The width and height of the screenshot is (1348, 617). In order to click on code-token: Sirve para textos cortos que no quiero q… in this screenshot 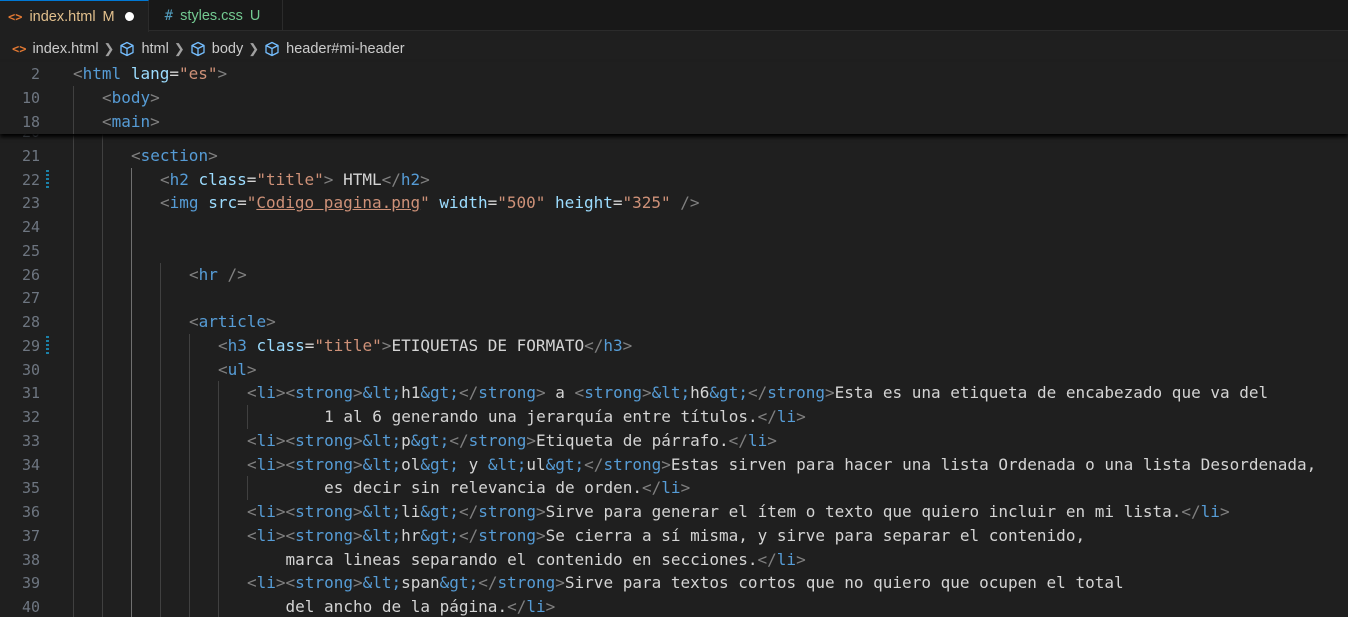, I will do `click(844, 583)`.